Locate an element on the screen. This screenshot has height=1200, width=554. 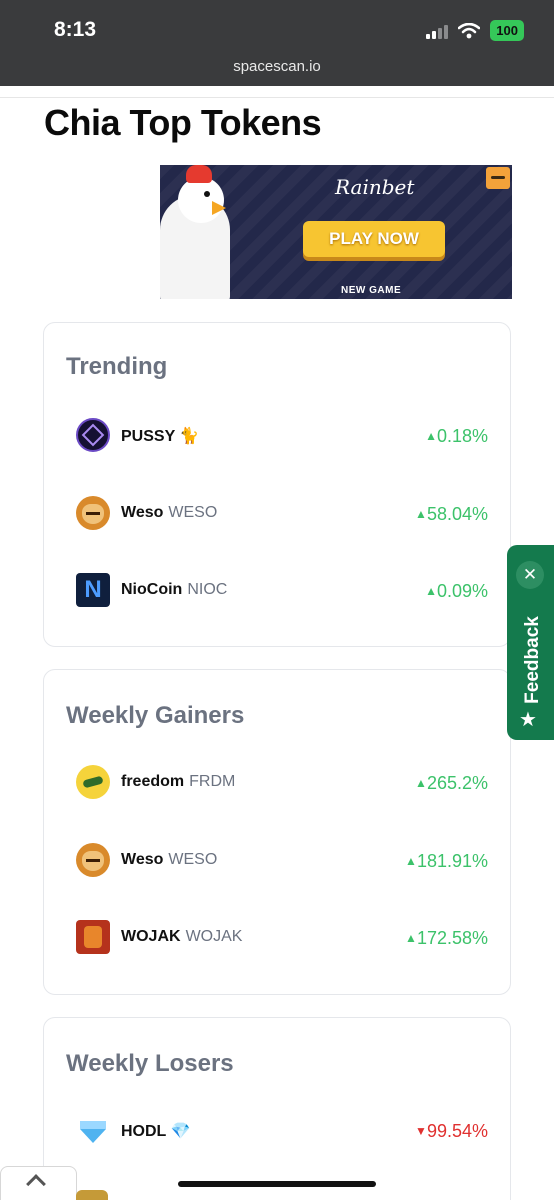
token-row: Weso WESO ▲181.91% is located at coordinates (286, 861).